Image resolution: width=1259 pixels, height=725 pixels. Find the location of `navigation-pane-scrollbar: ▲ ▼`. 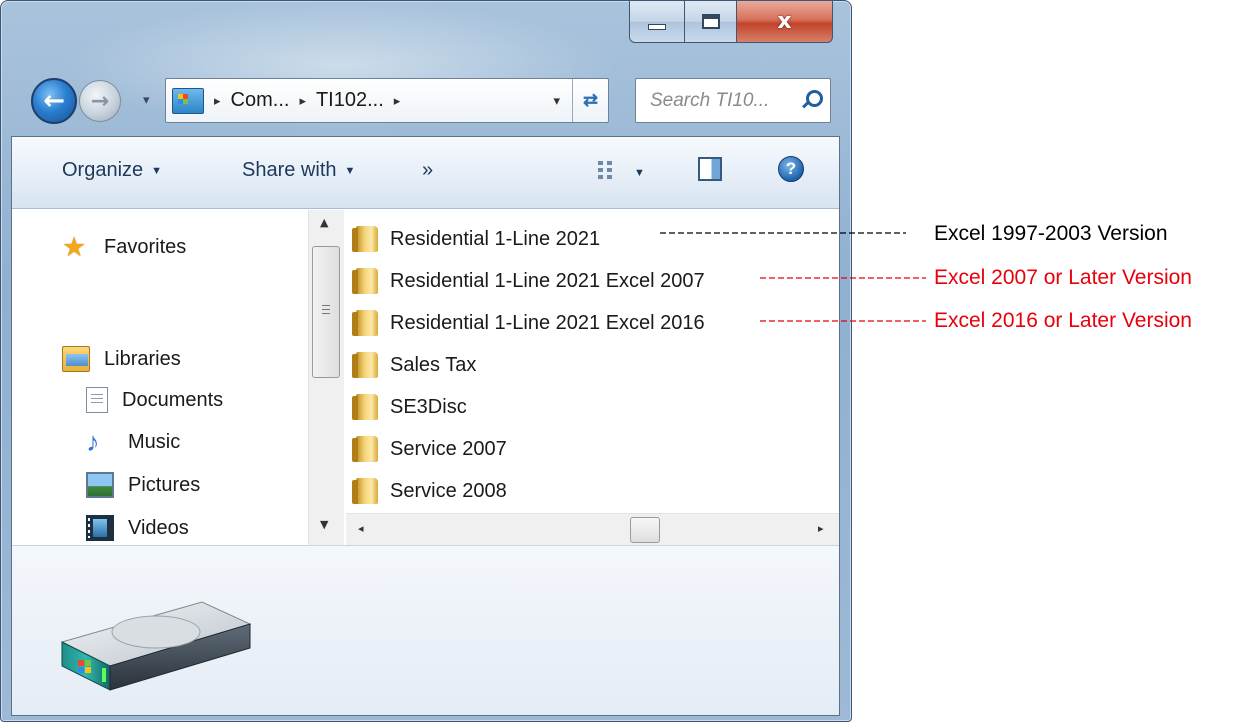

navigation-pane-scrollbar: ▲ ▼ is located at coordinates (326, 377).